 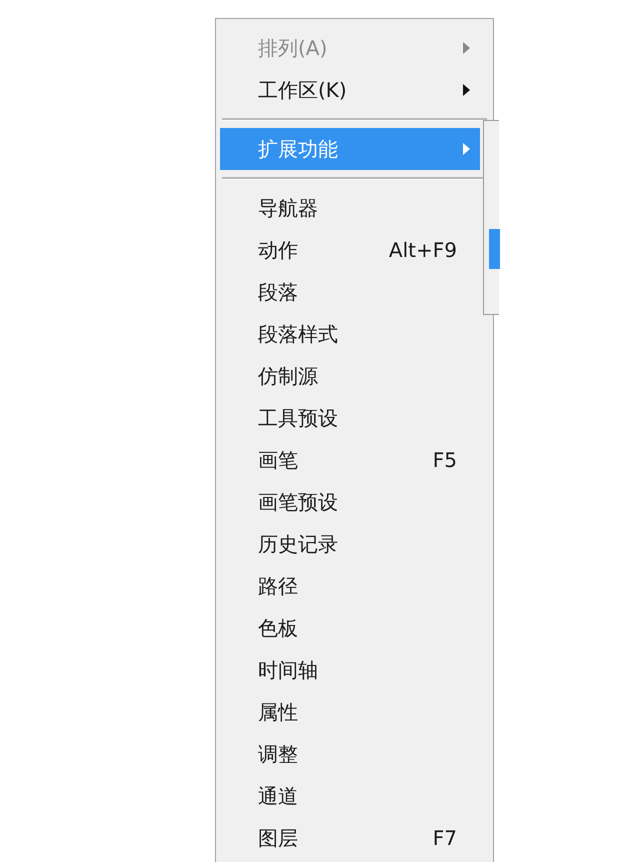 What do you see at coordinates (350, 292) in the screenshot?
I see `menu-item: 段落` at bounding box center [350, 292].